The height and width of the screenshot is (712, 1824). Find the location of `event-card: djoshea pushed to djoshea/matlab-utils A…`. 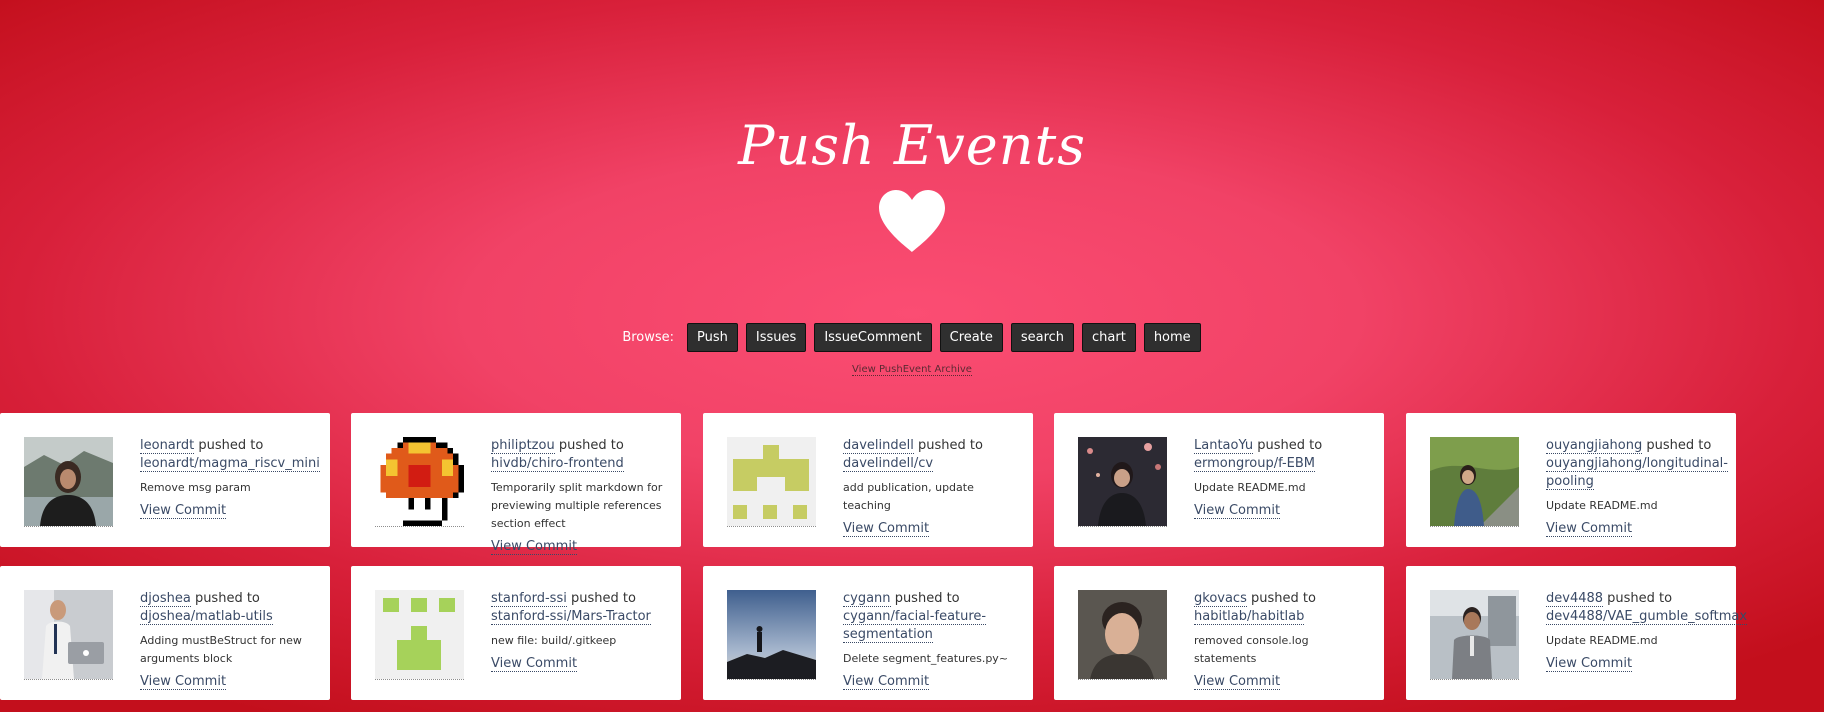

event-card: djoshea pushed to djoshea/matlab-utils A… is located at coordinates (165, 633).